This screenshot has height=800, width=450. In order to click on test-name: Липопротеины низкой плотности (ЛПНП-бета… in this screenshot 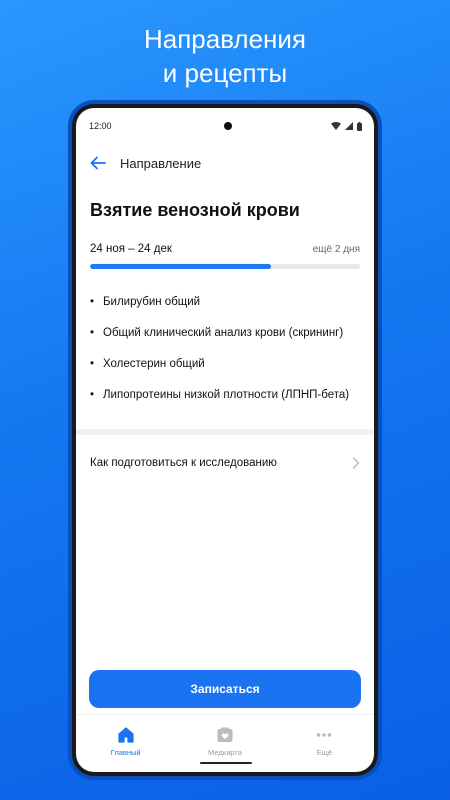, I will do `click(226, 395)`.